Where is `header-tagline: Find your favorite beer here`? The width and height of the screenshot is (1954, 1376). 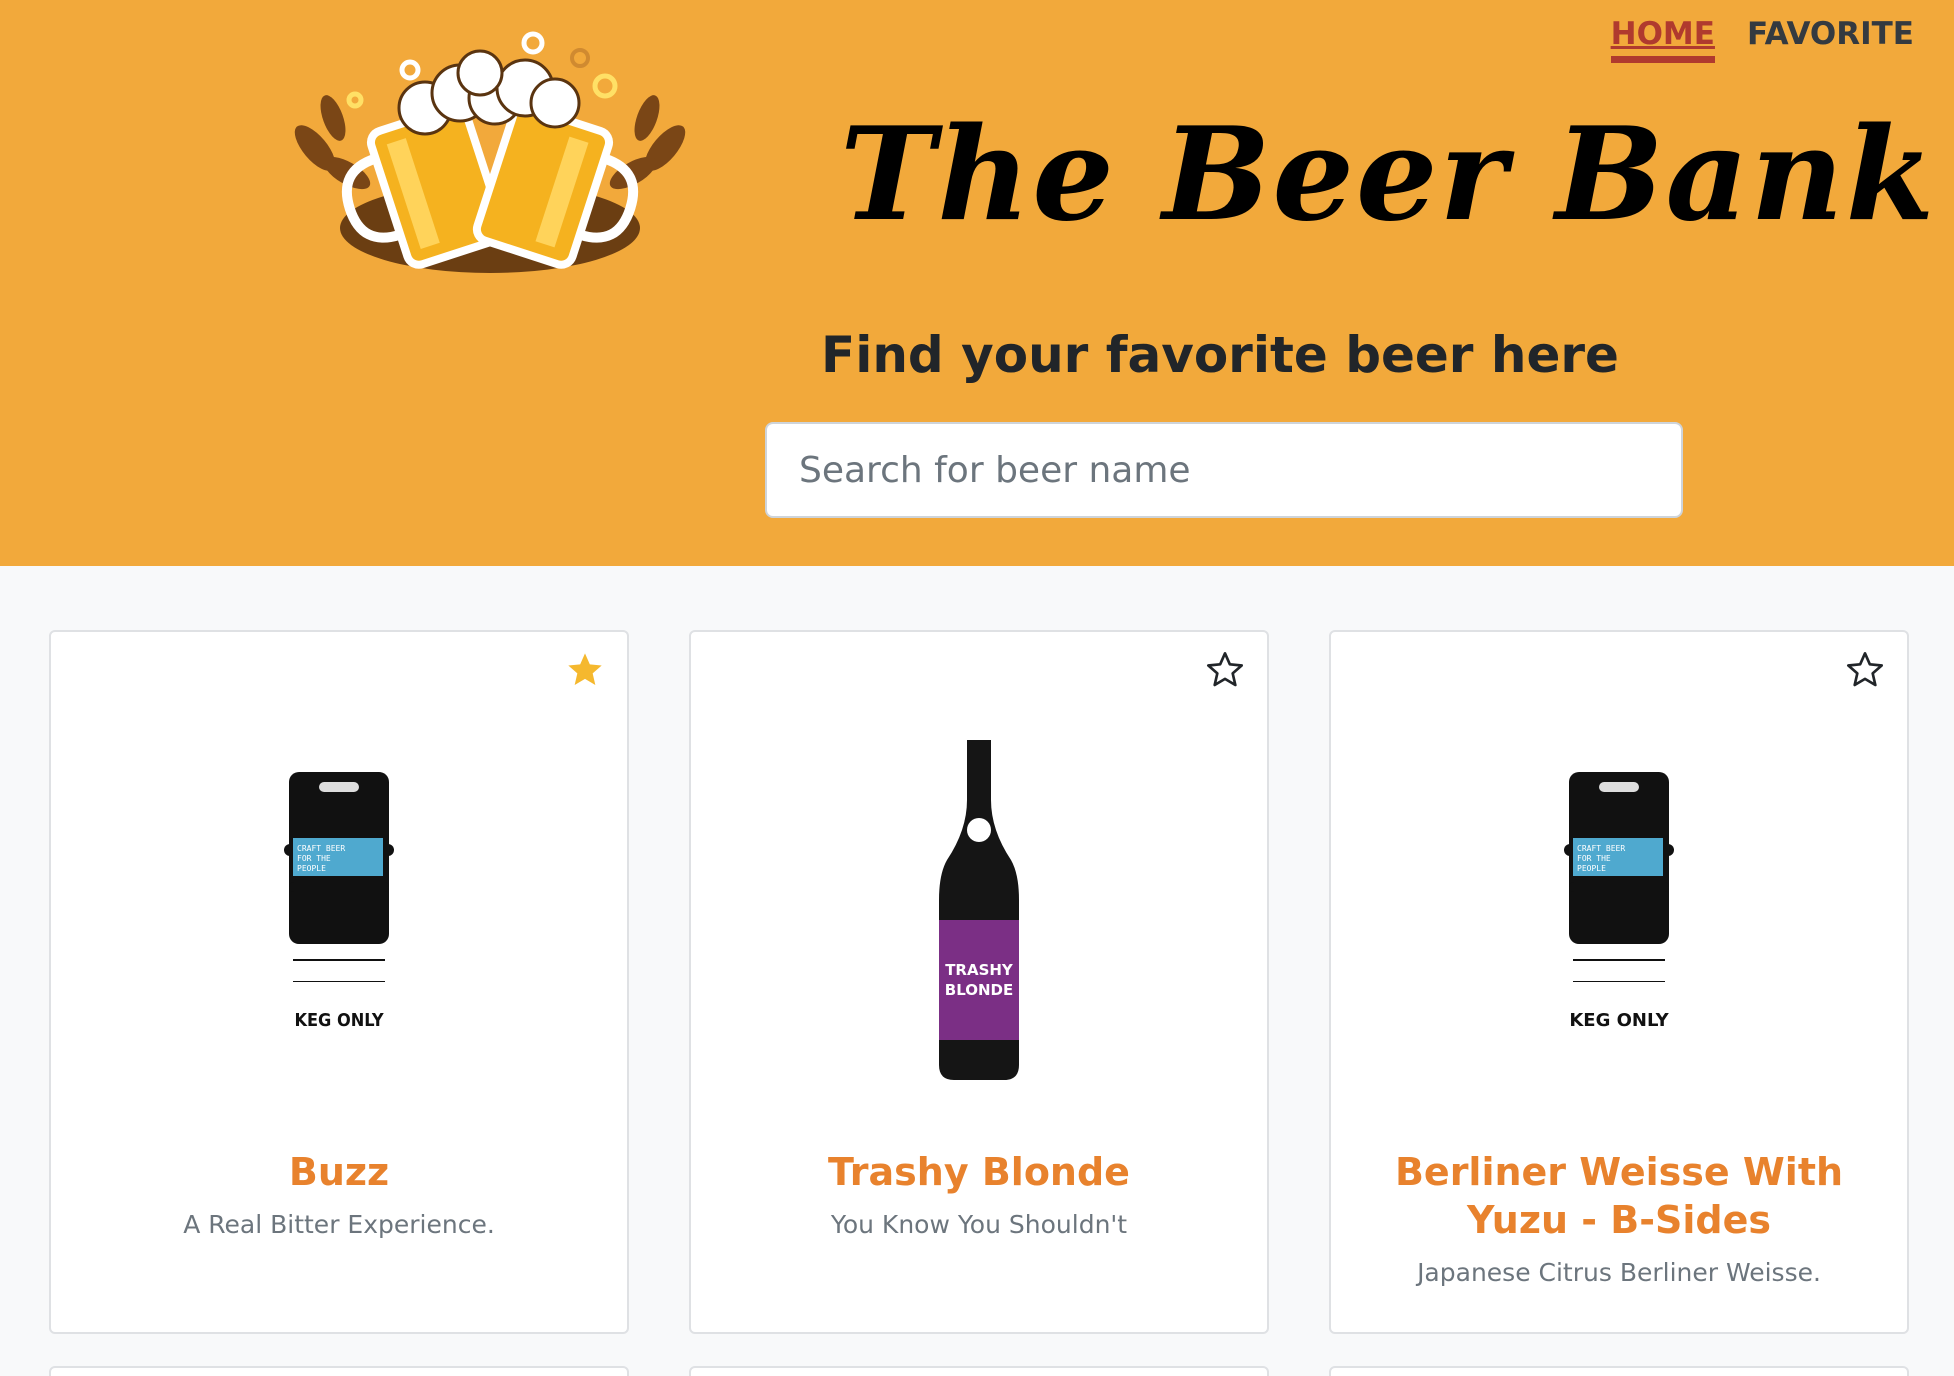
header-tagline: Find your favorite beer here is located at coordinates (1220, 355).